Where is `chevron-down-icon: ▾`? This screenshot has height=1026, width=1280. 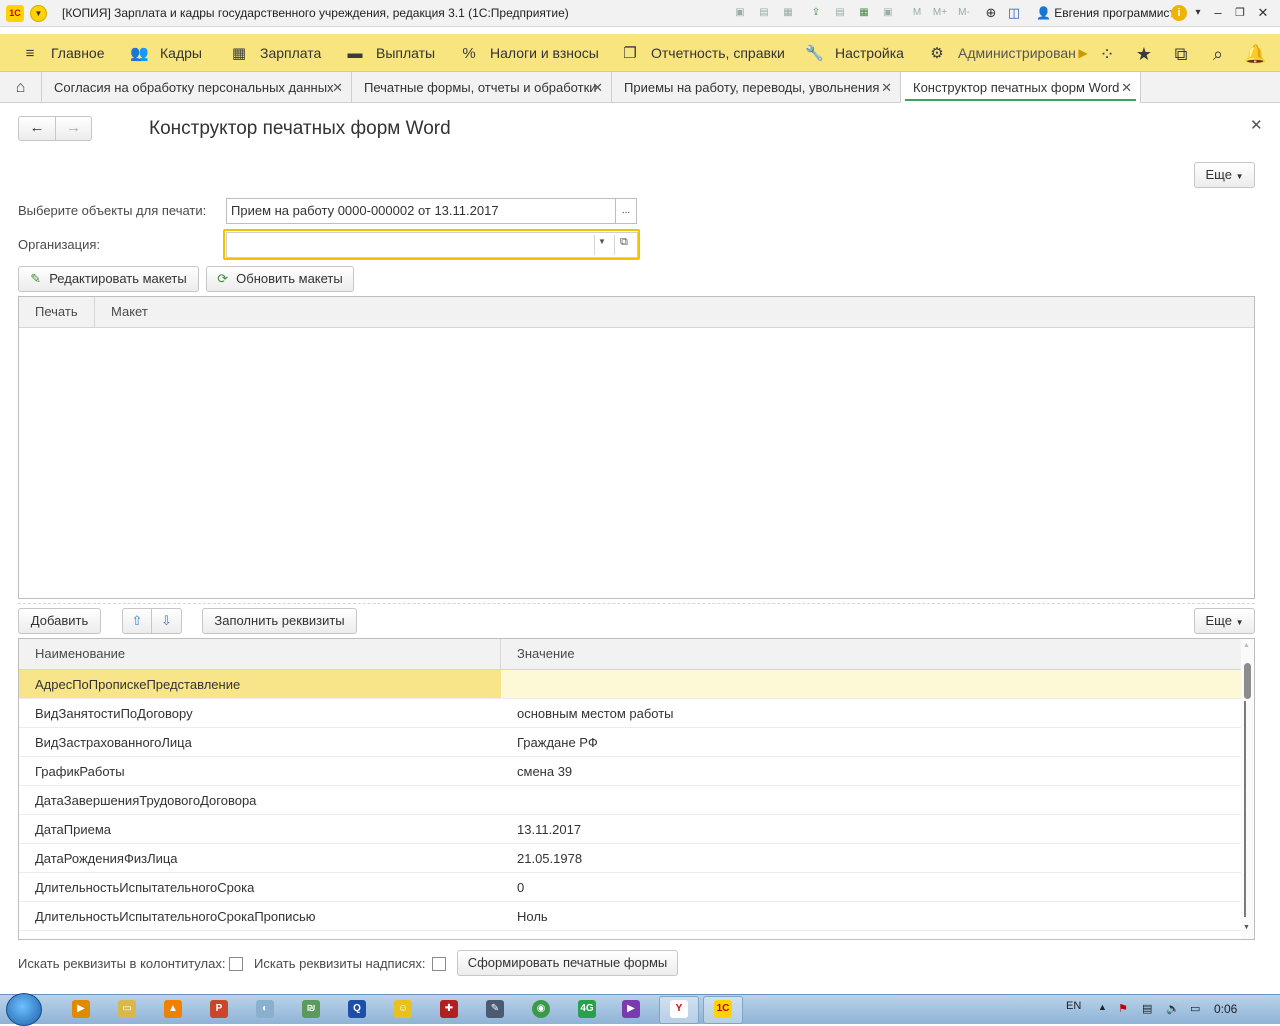 chevron-down-icon: ▾ is located at coordinates (1198, 13).